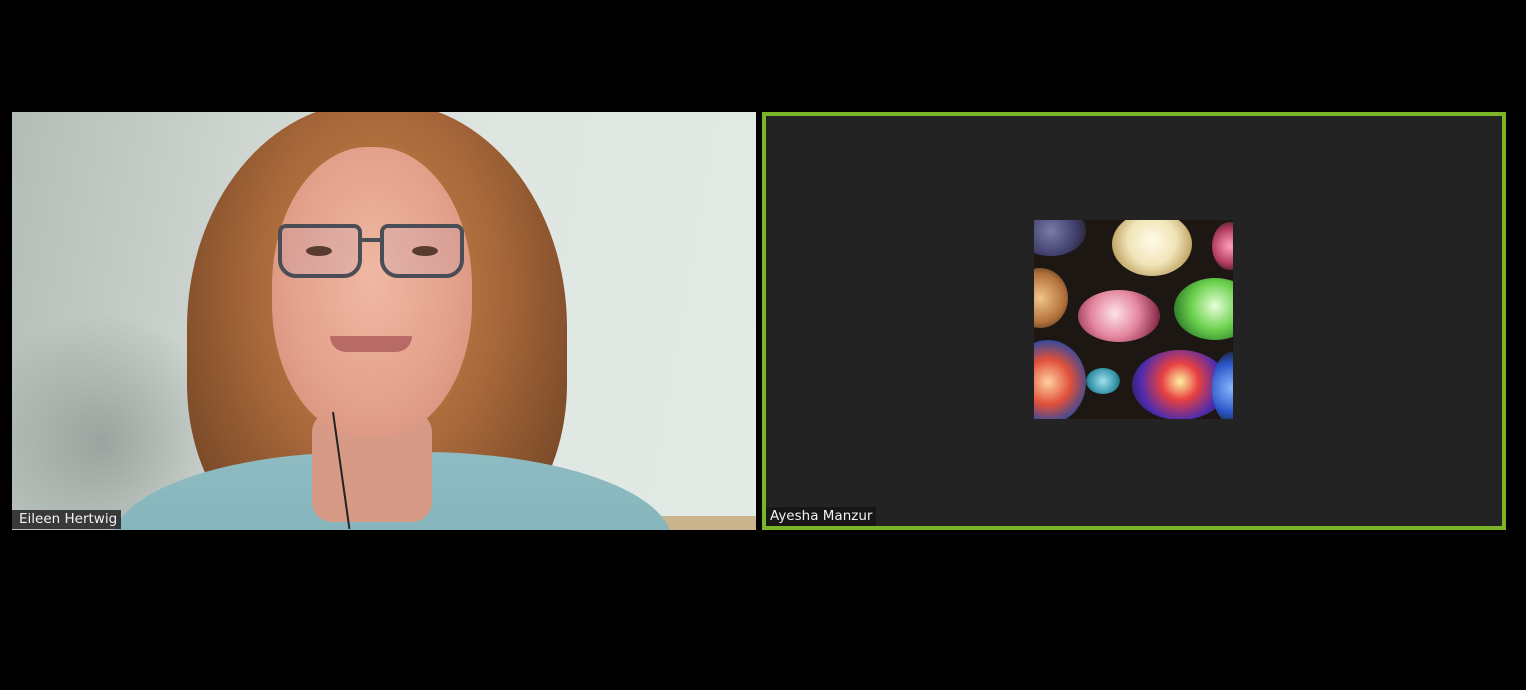  Describe the element at coordinates (373, 253) in the screenshot. I see `participant-glasses` at that location.